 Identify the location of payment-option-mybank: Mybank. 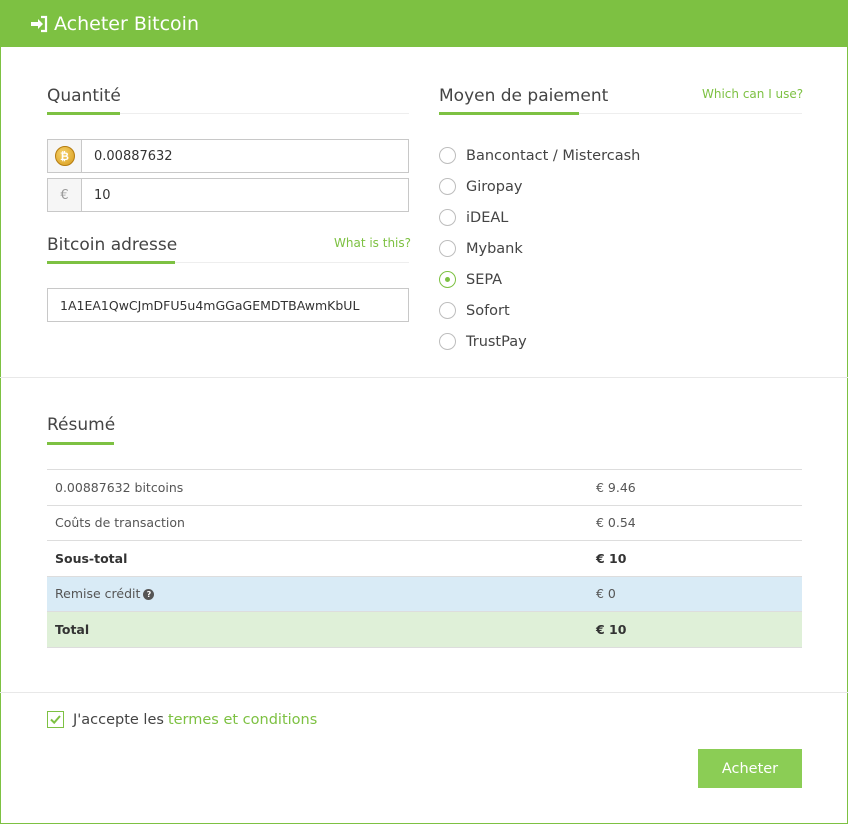
(539, 248).